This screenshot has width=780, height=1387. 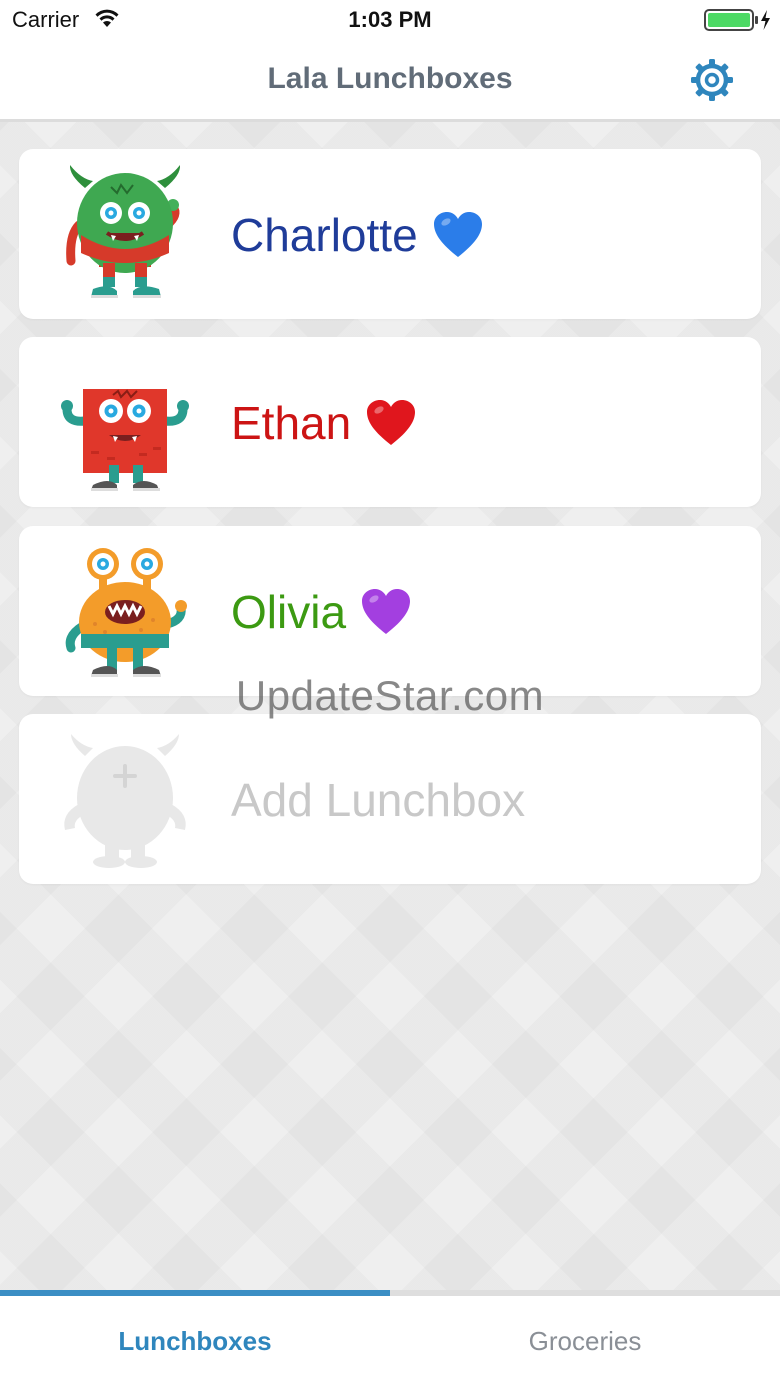 I want to click on add-lunchbox-card: Add Lunchbox, so click(x=390, y=799).